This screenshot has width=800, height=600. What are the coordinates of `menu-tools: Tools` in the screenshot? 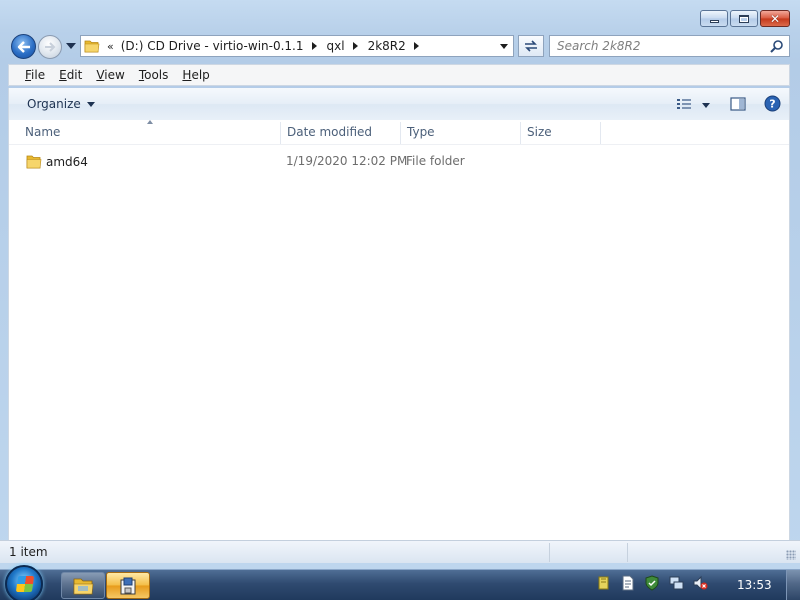 It's located at (154, 75).